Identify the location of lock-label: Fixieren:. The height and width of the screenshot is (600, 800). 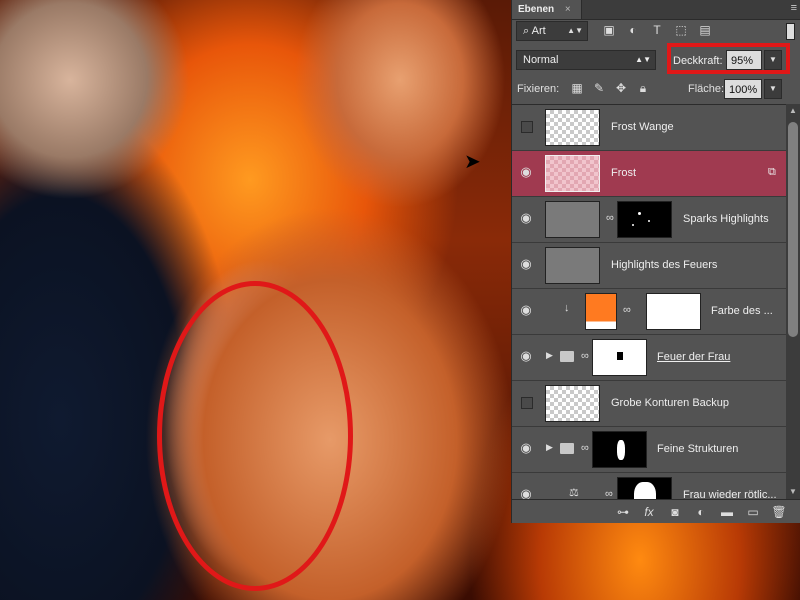
(538, 89).